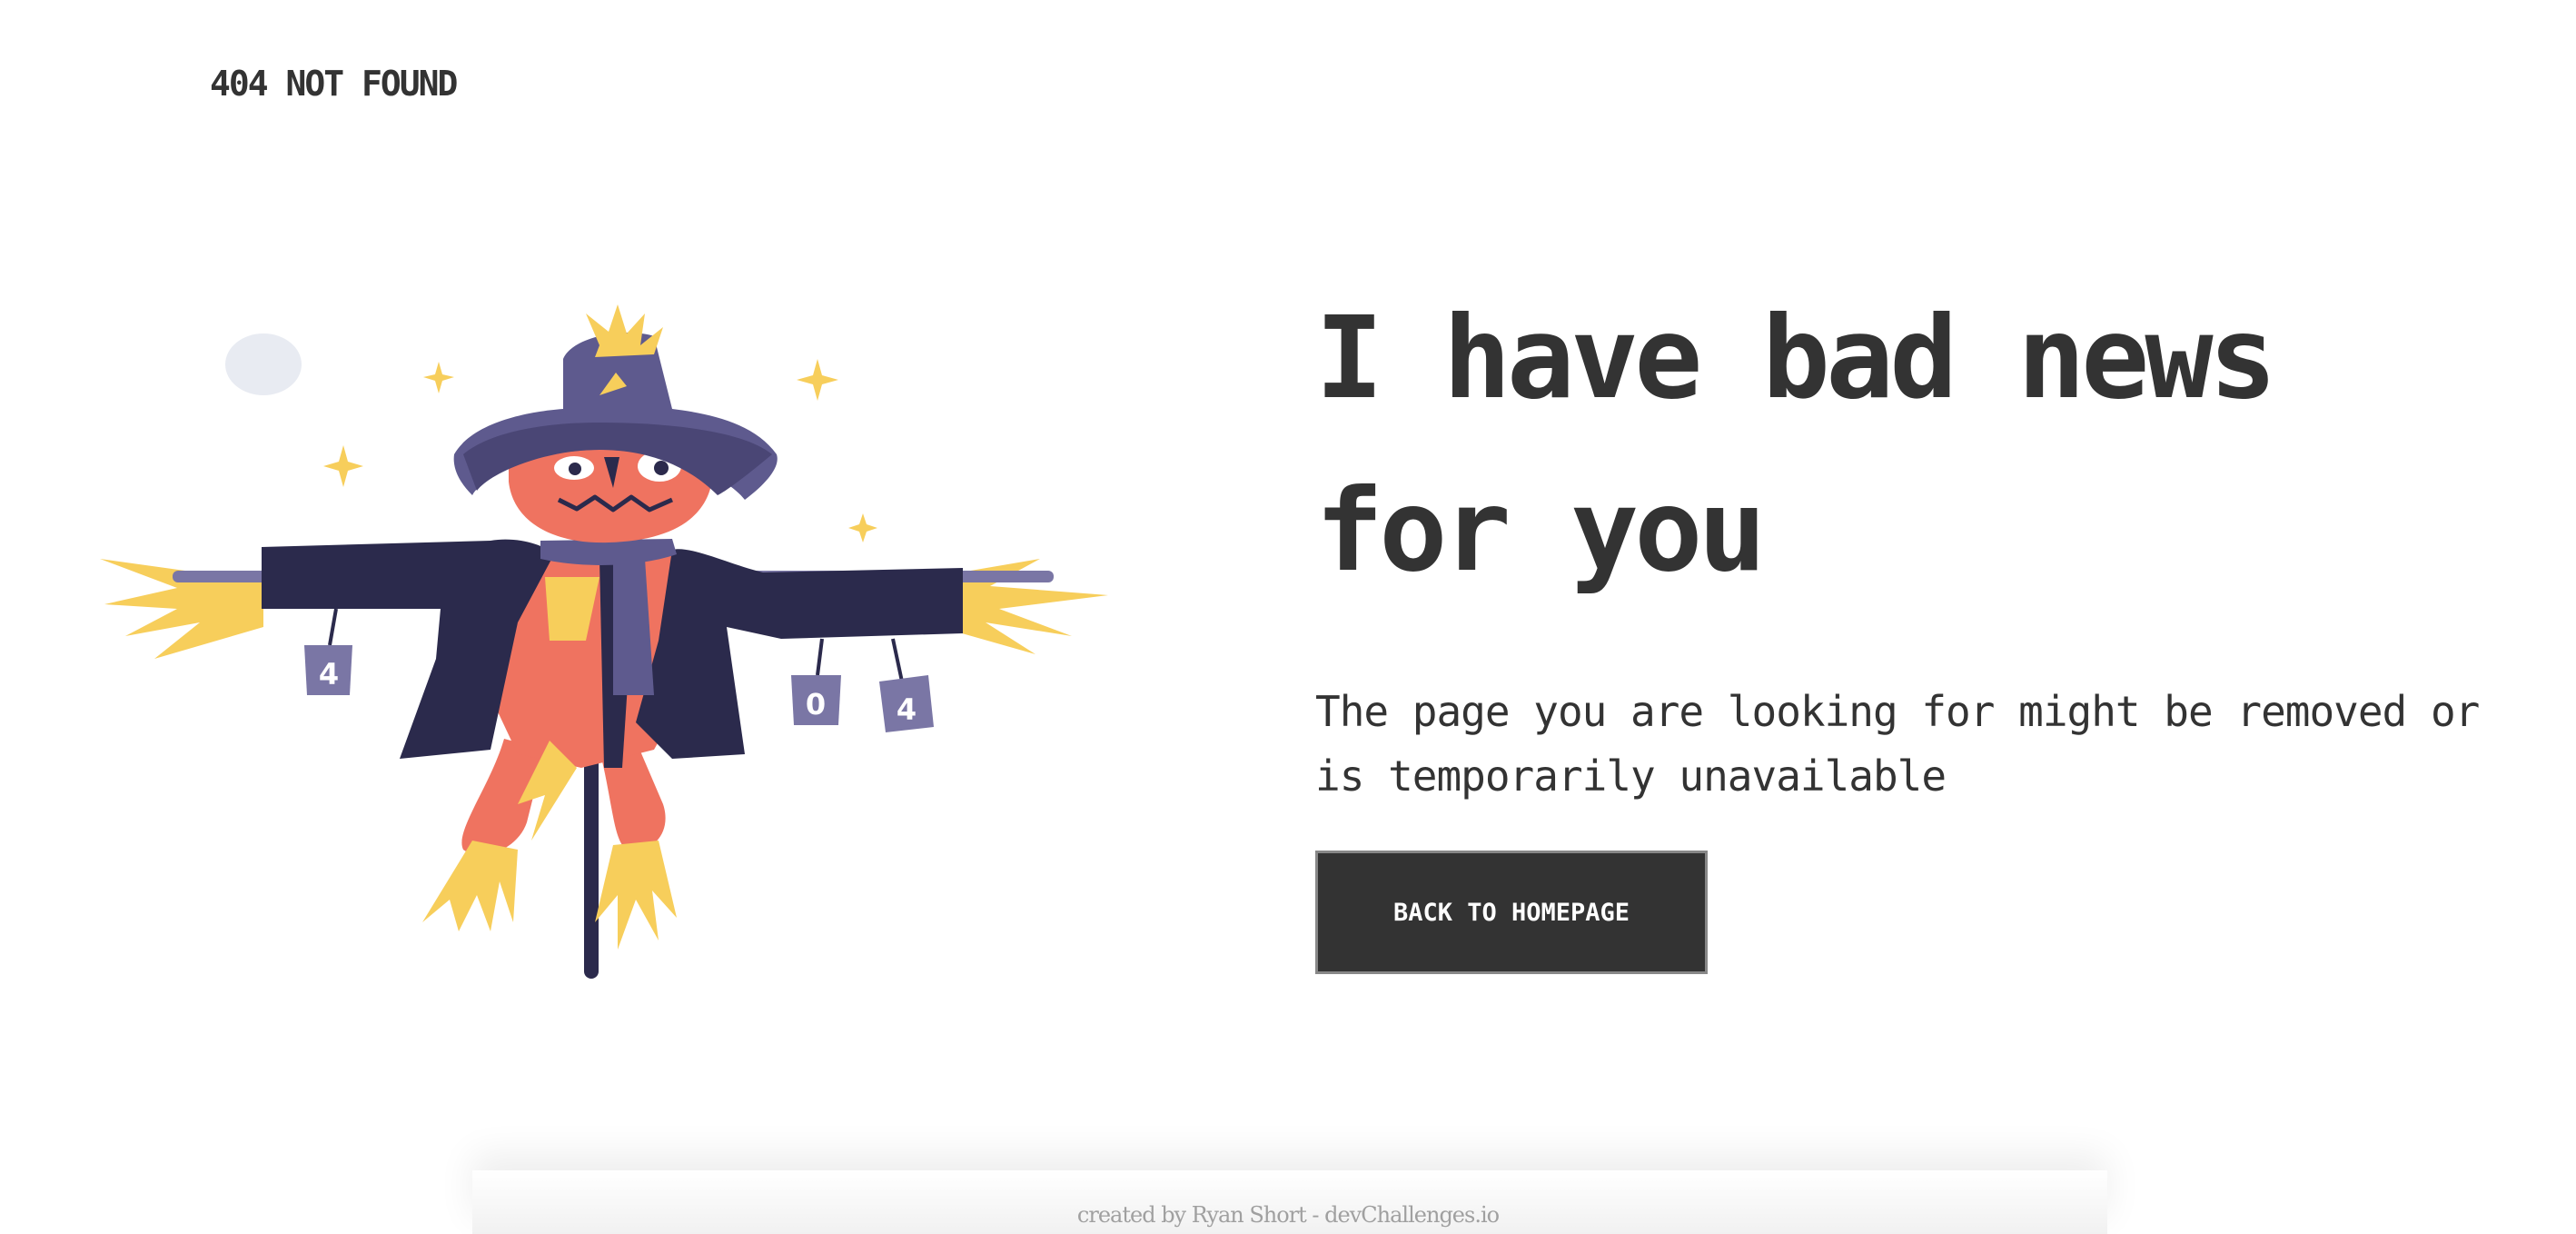 The image size is (2576, 1234). I want to click on back-to-homepage-button: BACK TO HOMEPAGE, so click(1511, 912).